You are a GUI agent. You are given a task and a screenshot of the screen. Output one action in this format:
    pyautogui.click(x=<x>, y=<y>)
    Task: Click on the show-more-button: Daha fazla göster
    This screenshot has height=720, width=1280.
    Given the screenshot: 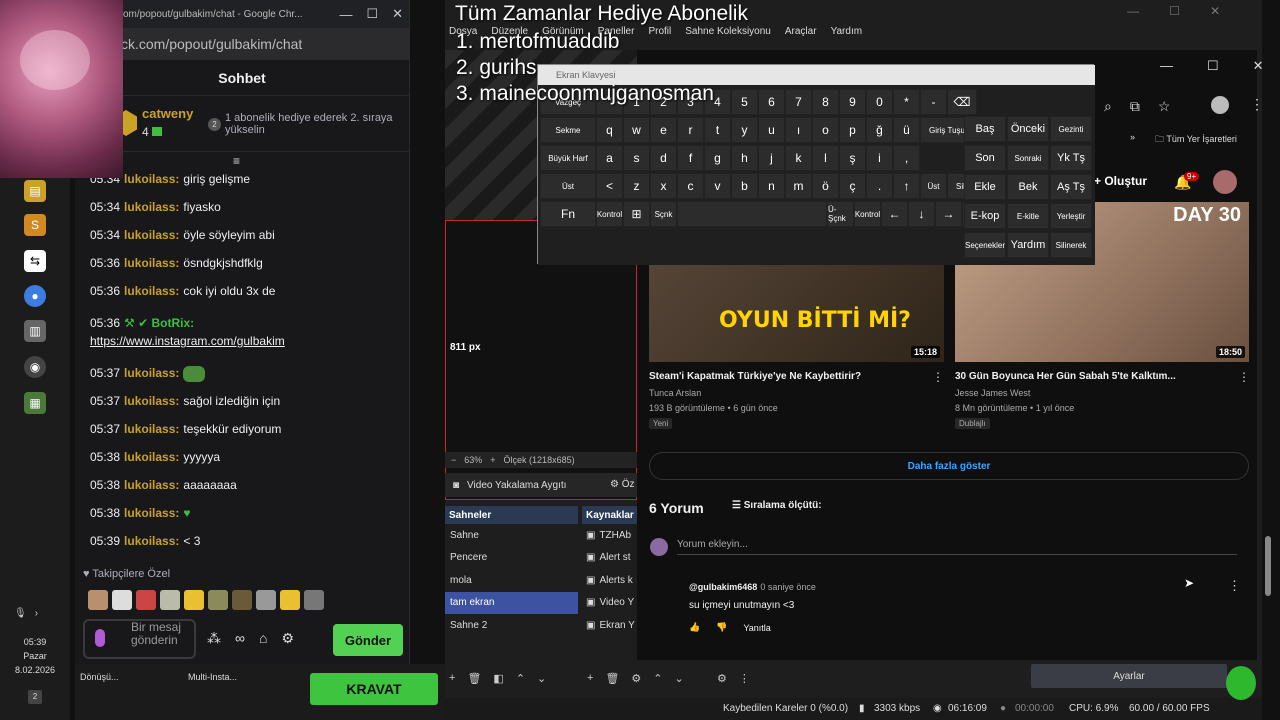 What is the action you would take?
    pyautogui.click(x=949, y=466)
    